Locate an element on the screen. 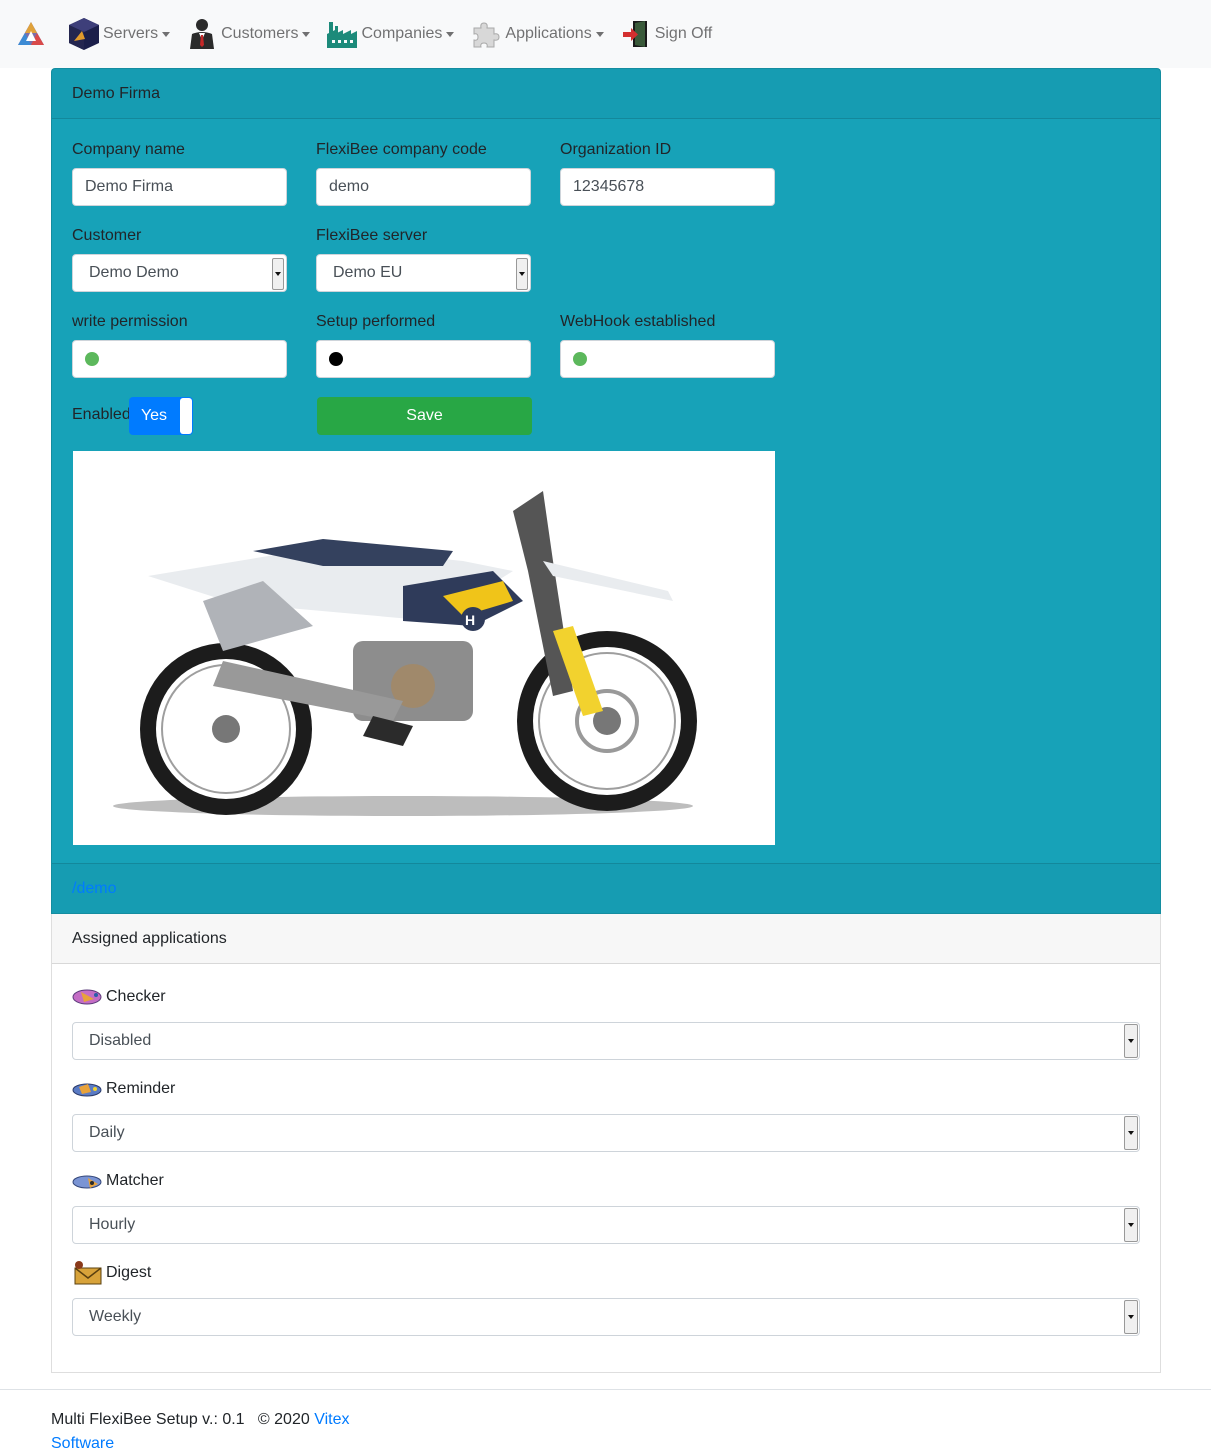  puzzle-icon is located at coordinates (486, 34).